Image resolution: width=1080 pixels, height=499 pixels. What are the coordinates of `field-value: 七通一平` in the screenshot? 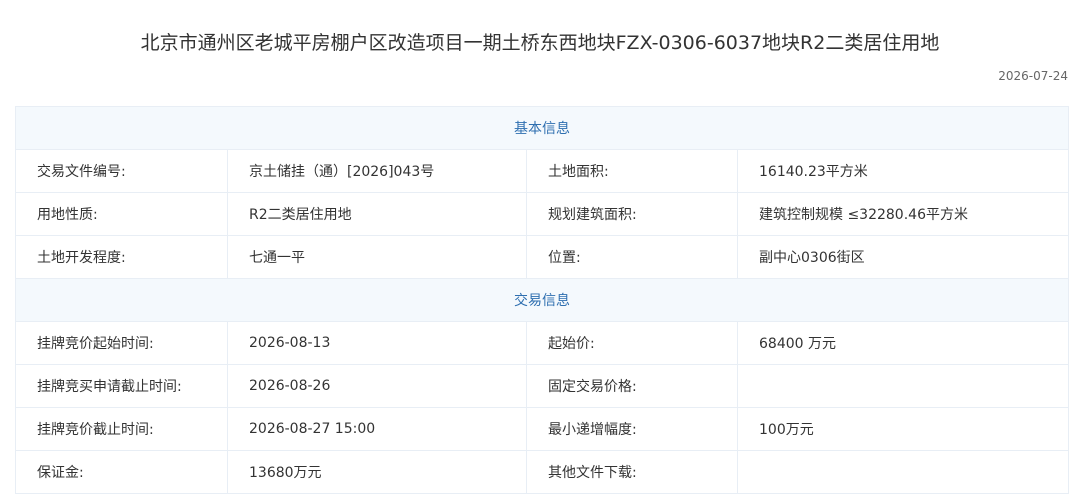 It's located at (377, 257).